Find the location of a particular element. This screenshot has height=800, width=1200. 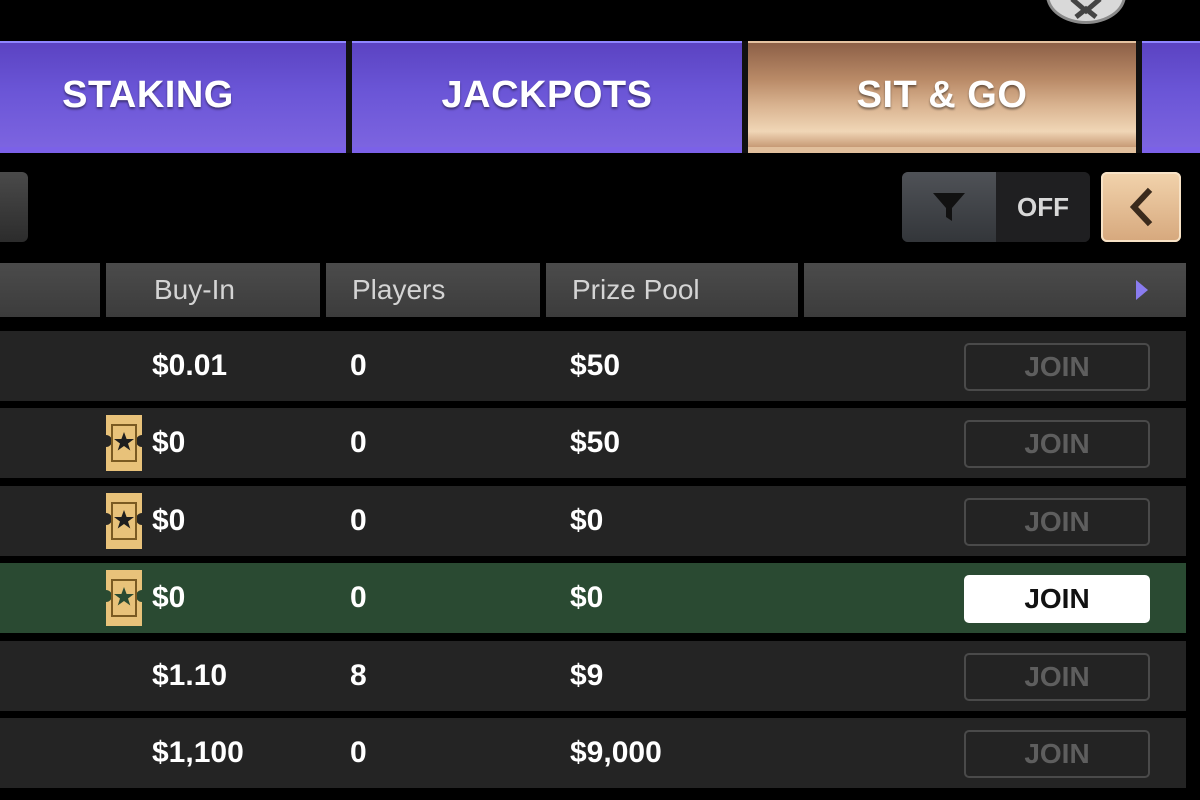

tab-staking: STAKING is located at coordinates (173, 97).